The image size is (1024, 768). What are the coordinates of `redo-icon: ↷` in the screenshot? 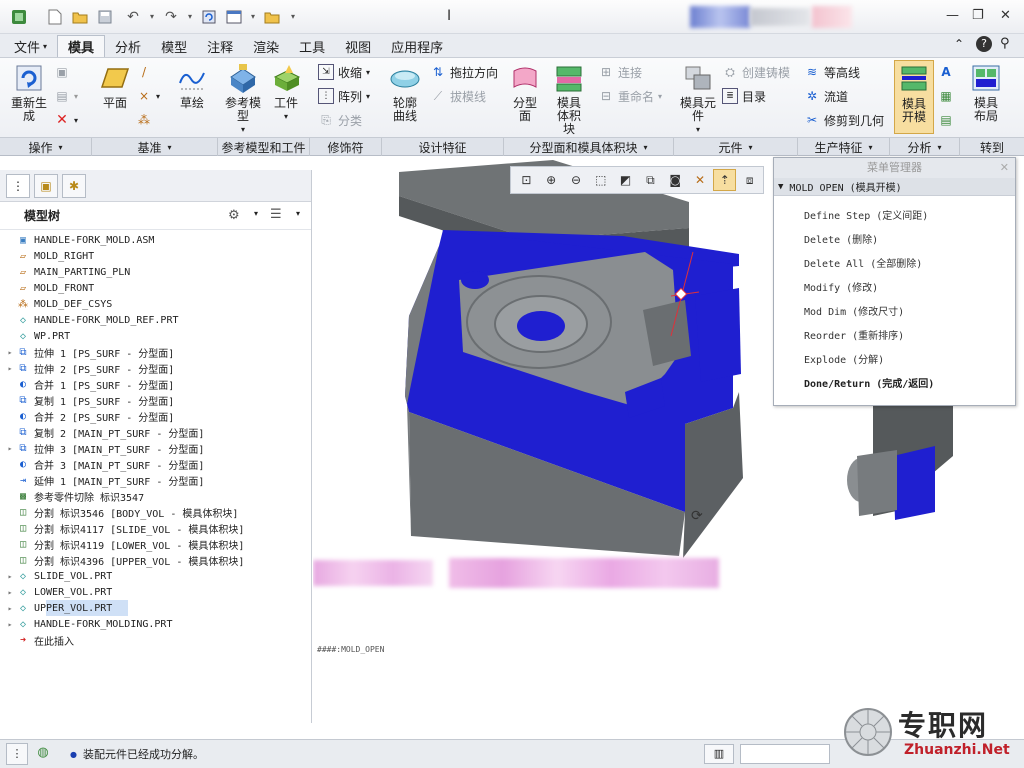 It's located at (171, 17).